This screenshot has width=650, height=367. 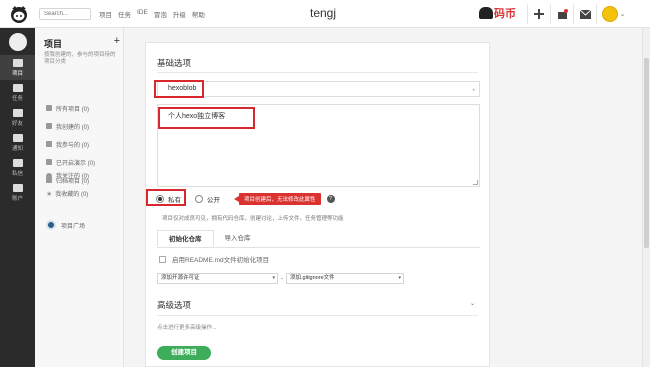 I want to click on nav-help: 帮助, so click(x=198, y=14).